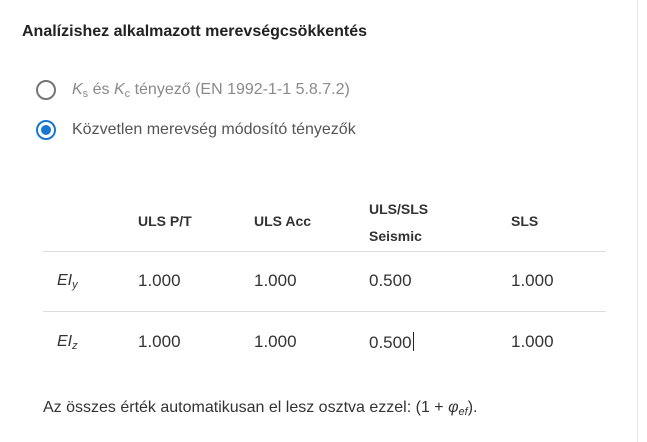  I want to click on option-direct-stiffness-factors: Közvetlen merevség módosító tényezők, so click(196, 130).